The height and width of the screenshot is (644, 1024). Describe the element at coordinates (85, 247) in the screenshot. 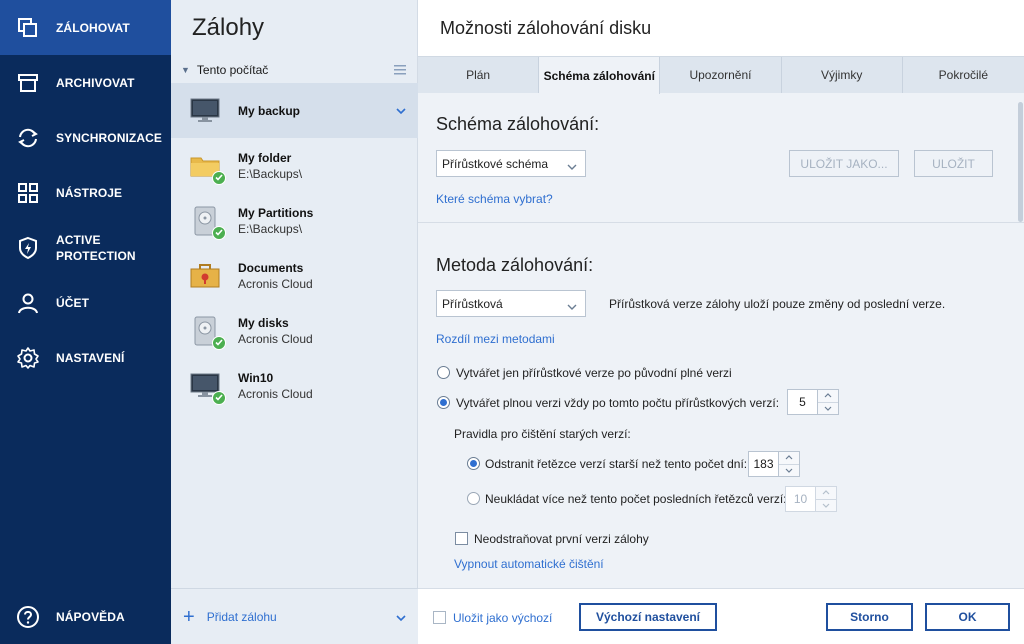

I see `nav-item-active-protection: ACTIVE PROTECTION` at that location.